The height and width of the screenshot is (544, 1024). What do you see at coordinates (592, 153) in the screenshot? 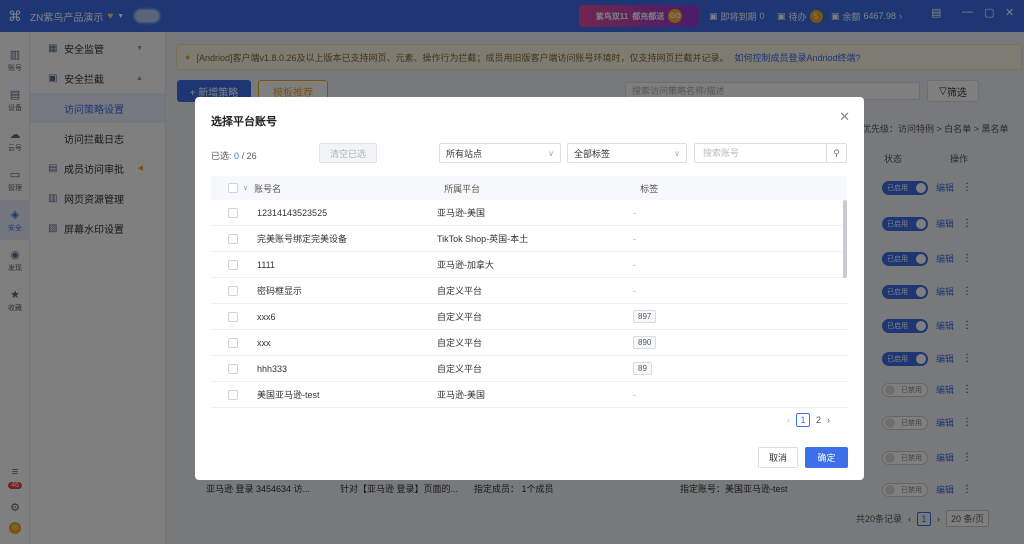
I see `tag-select-value: 全部标签` at bounding box center [592, 153].